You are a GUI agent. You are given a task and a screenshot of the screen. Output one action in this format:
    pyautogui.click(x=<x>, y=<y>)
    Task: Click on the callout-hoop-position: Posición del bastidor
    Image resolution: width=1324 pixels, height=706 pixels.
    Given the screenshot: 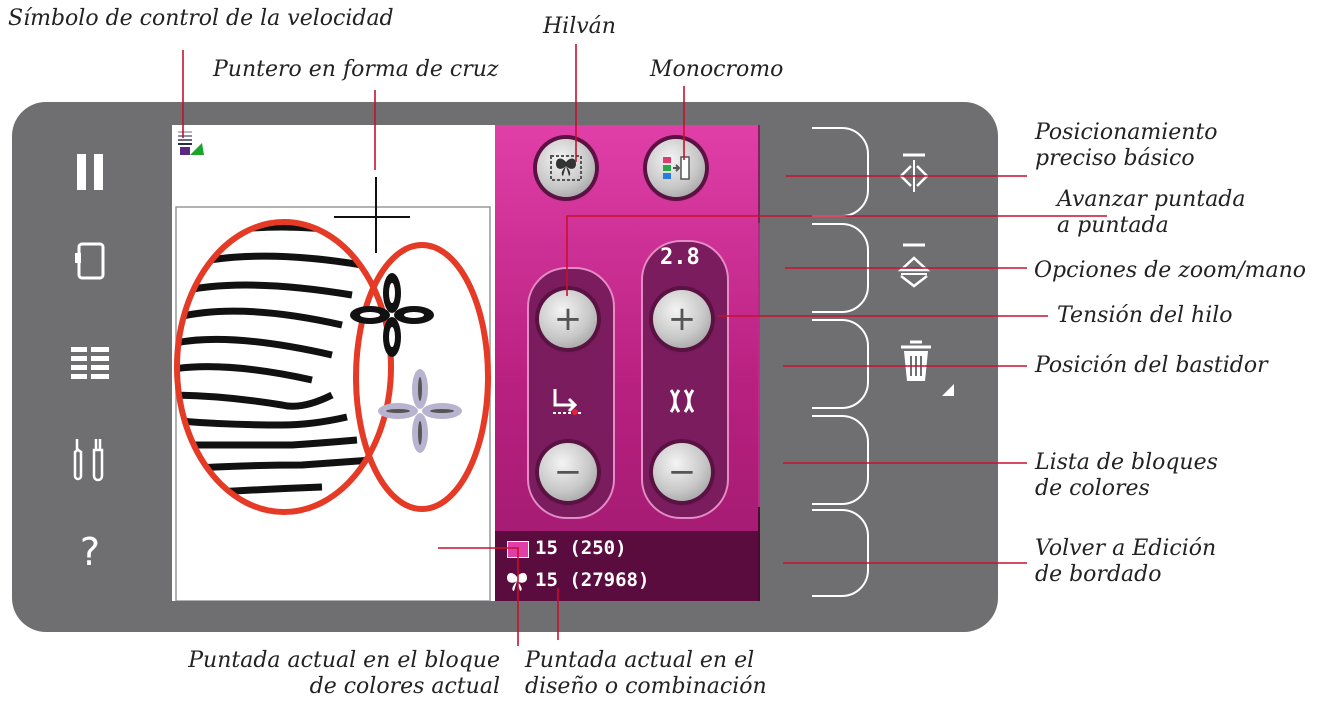 What is the action you would take?
    pyautogui.click(x=1151, y=365)
    